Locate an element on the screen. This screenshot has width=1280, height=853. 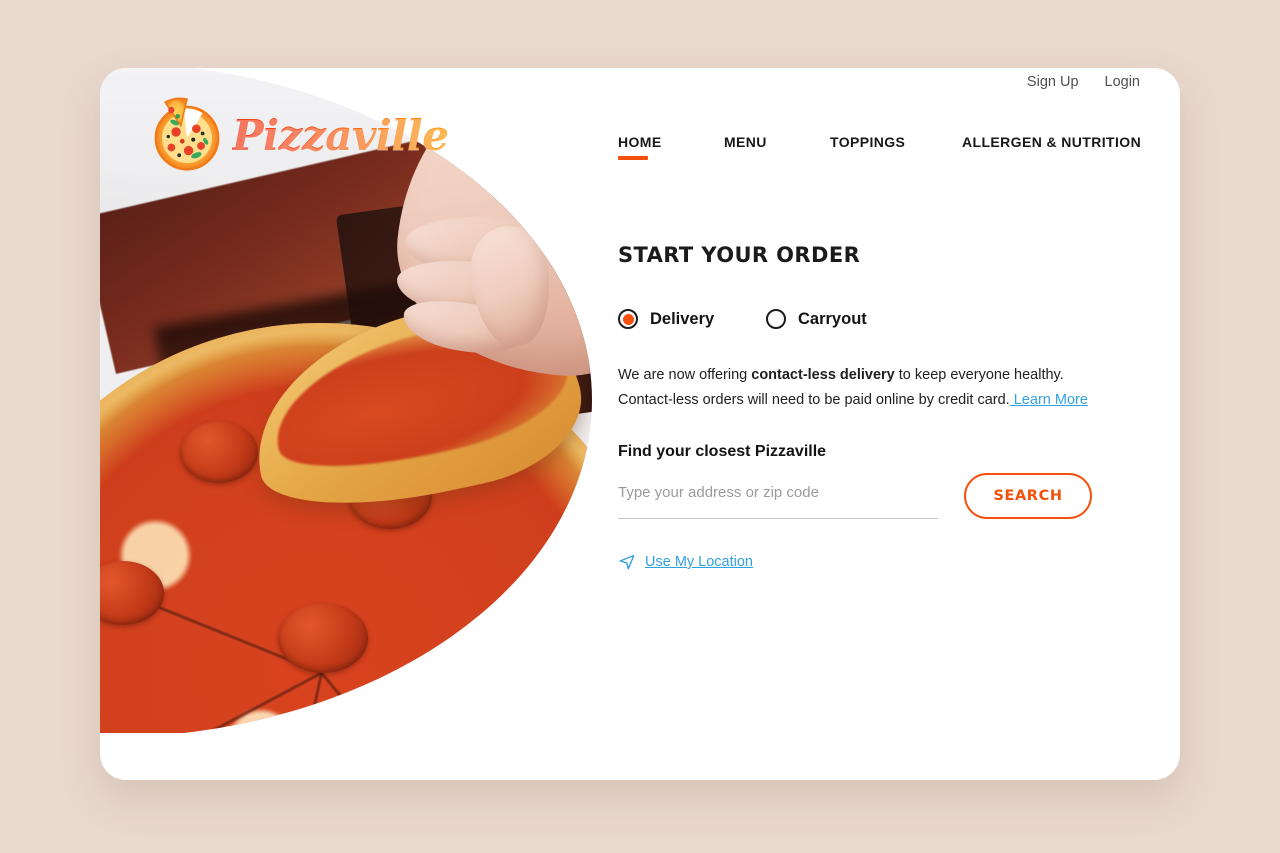
nav-item-toppings: TOPPINGS is located at coordinates (896, 147).